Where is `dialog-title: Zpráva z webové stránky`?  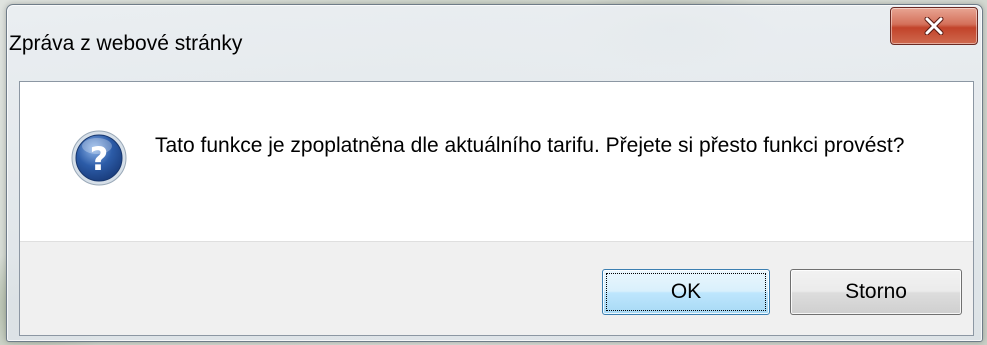 dialog-title: Zpráva z webové stránky is located at coordinates (126, 43).